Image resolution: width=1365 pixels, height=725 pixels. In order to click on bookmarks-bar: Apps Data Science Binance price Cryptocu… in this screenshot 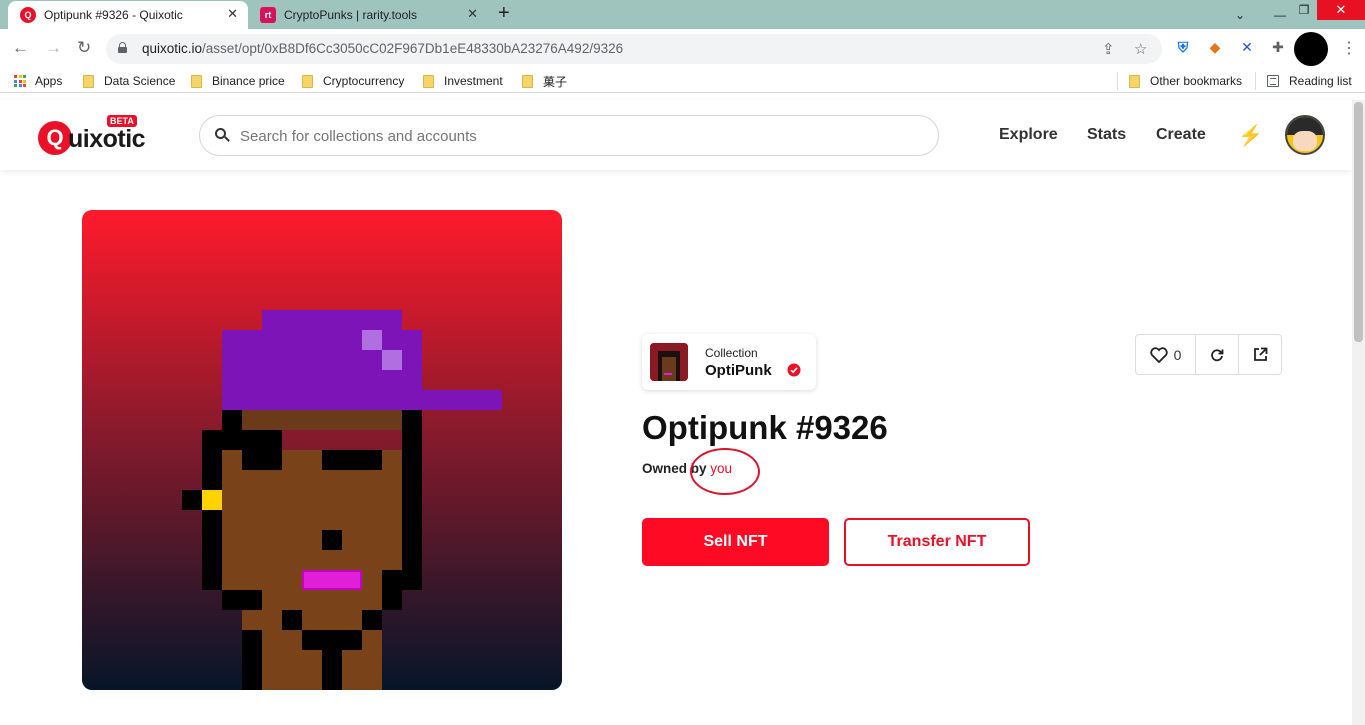, I will do `click(682, 81)`.